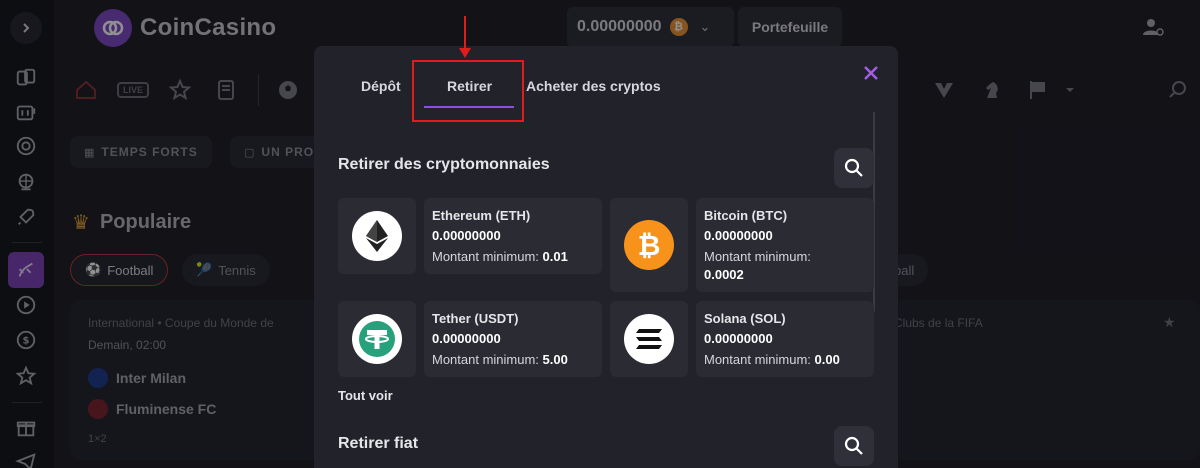  I want to click on tab-buy-crypto: Acheter des cryptos, so click(593, 86).